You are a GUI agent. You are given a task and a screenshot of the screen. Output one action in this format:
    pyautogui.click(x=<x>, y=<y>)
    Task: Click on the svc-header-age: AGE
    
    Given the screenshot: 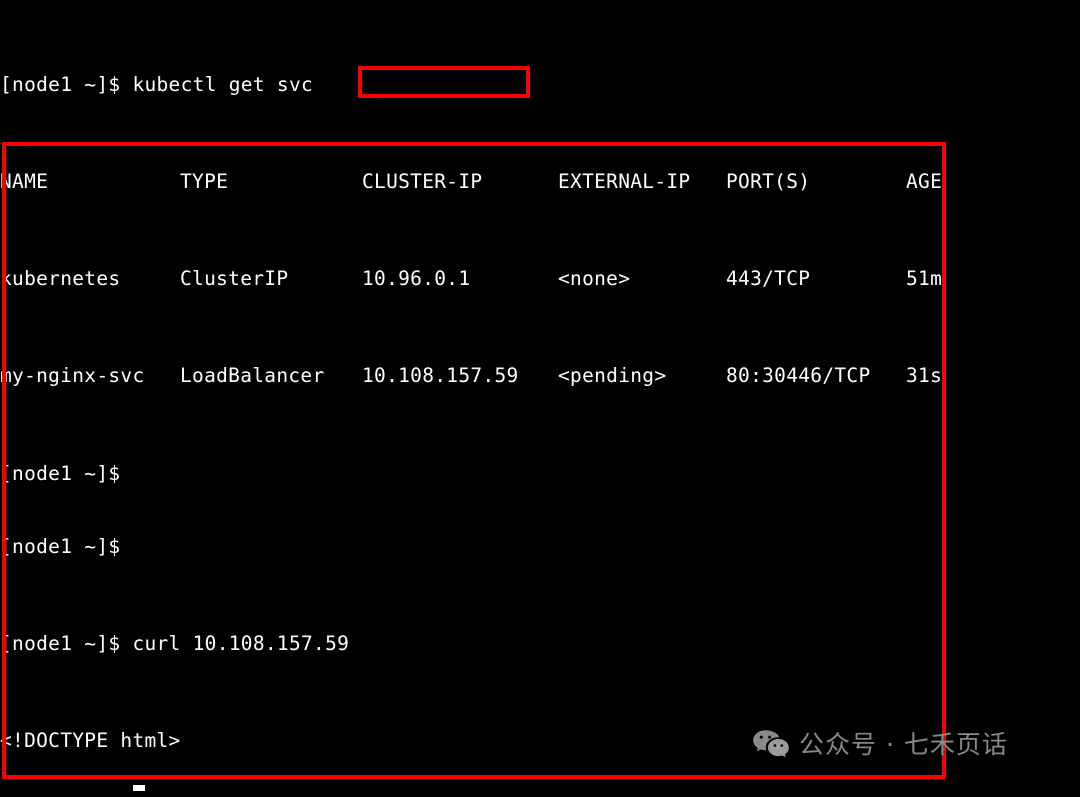 What is the action you would take?
    pyautogui.click(x=924, y=182)
    